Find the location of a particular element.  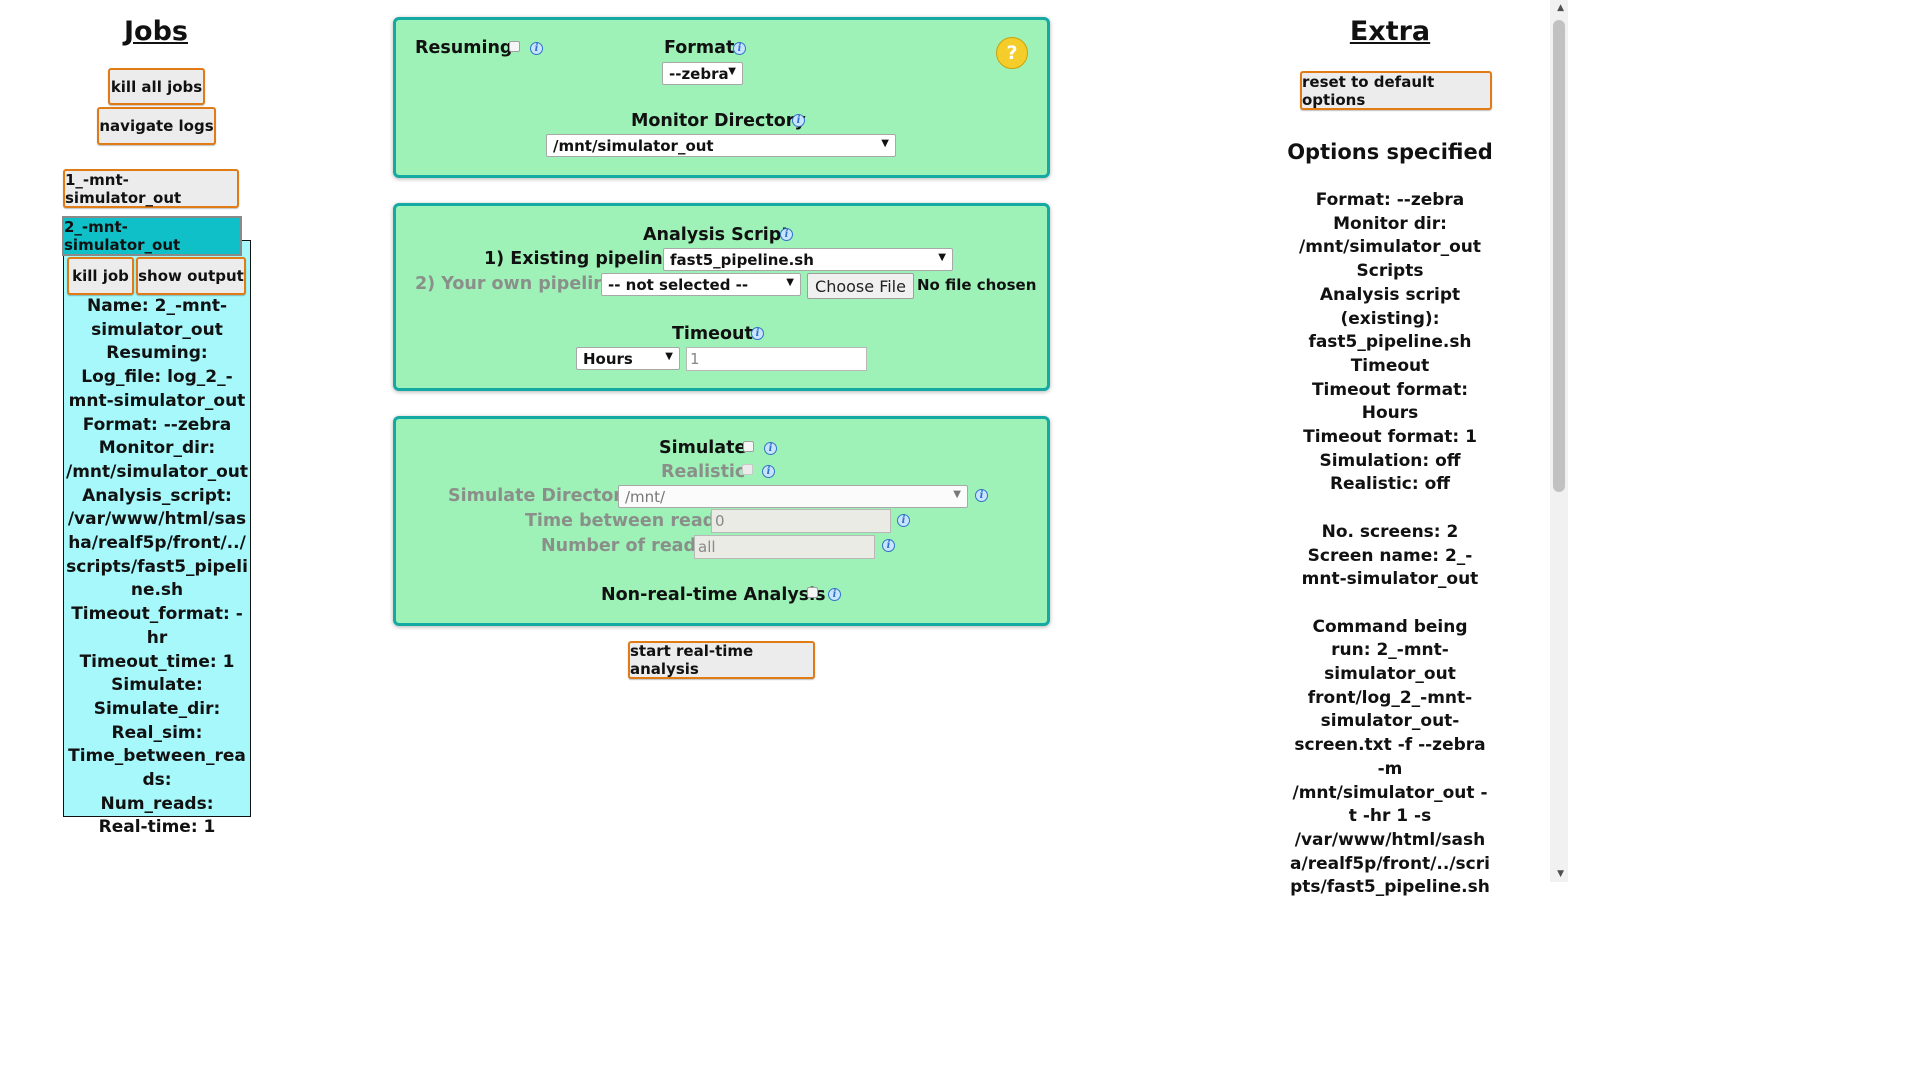

job-info-line: Timeout_time: 1 is located at coordinates (157, 661).